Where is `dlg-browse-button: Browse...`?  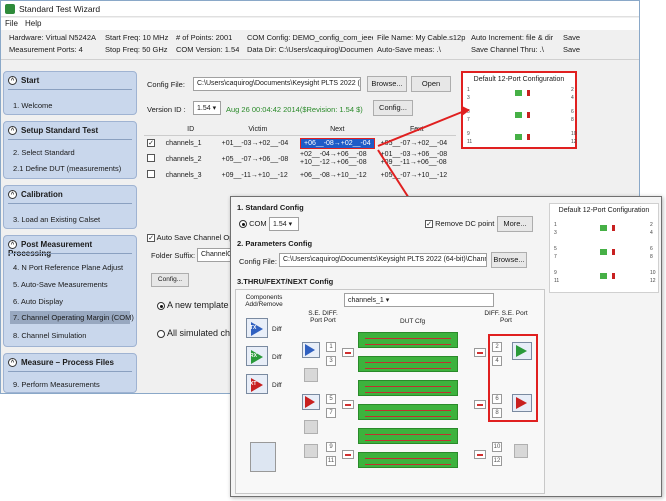
dlg-browse-button: Browse... is located at coordinates (509, 260).